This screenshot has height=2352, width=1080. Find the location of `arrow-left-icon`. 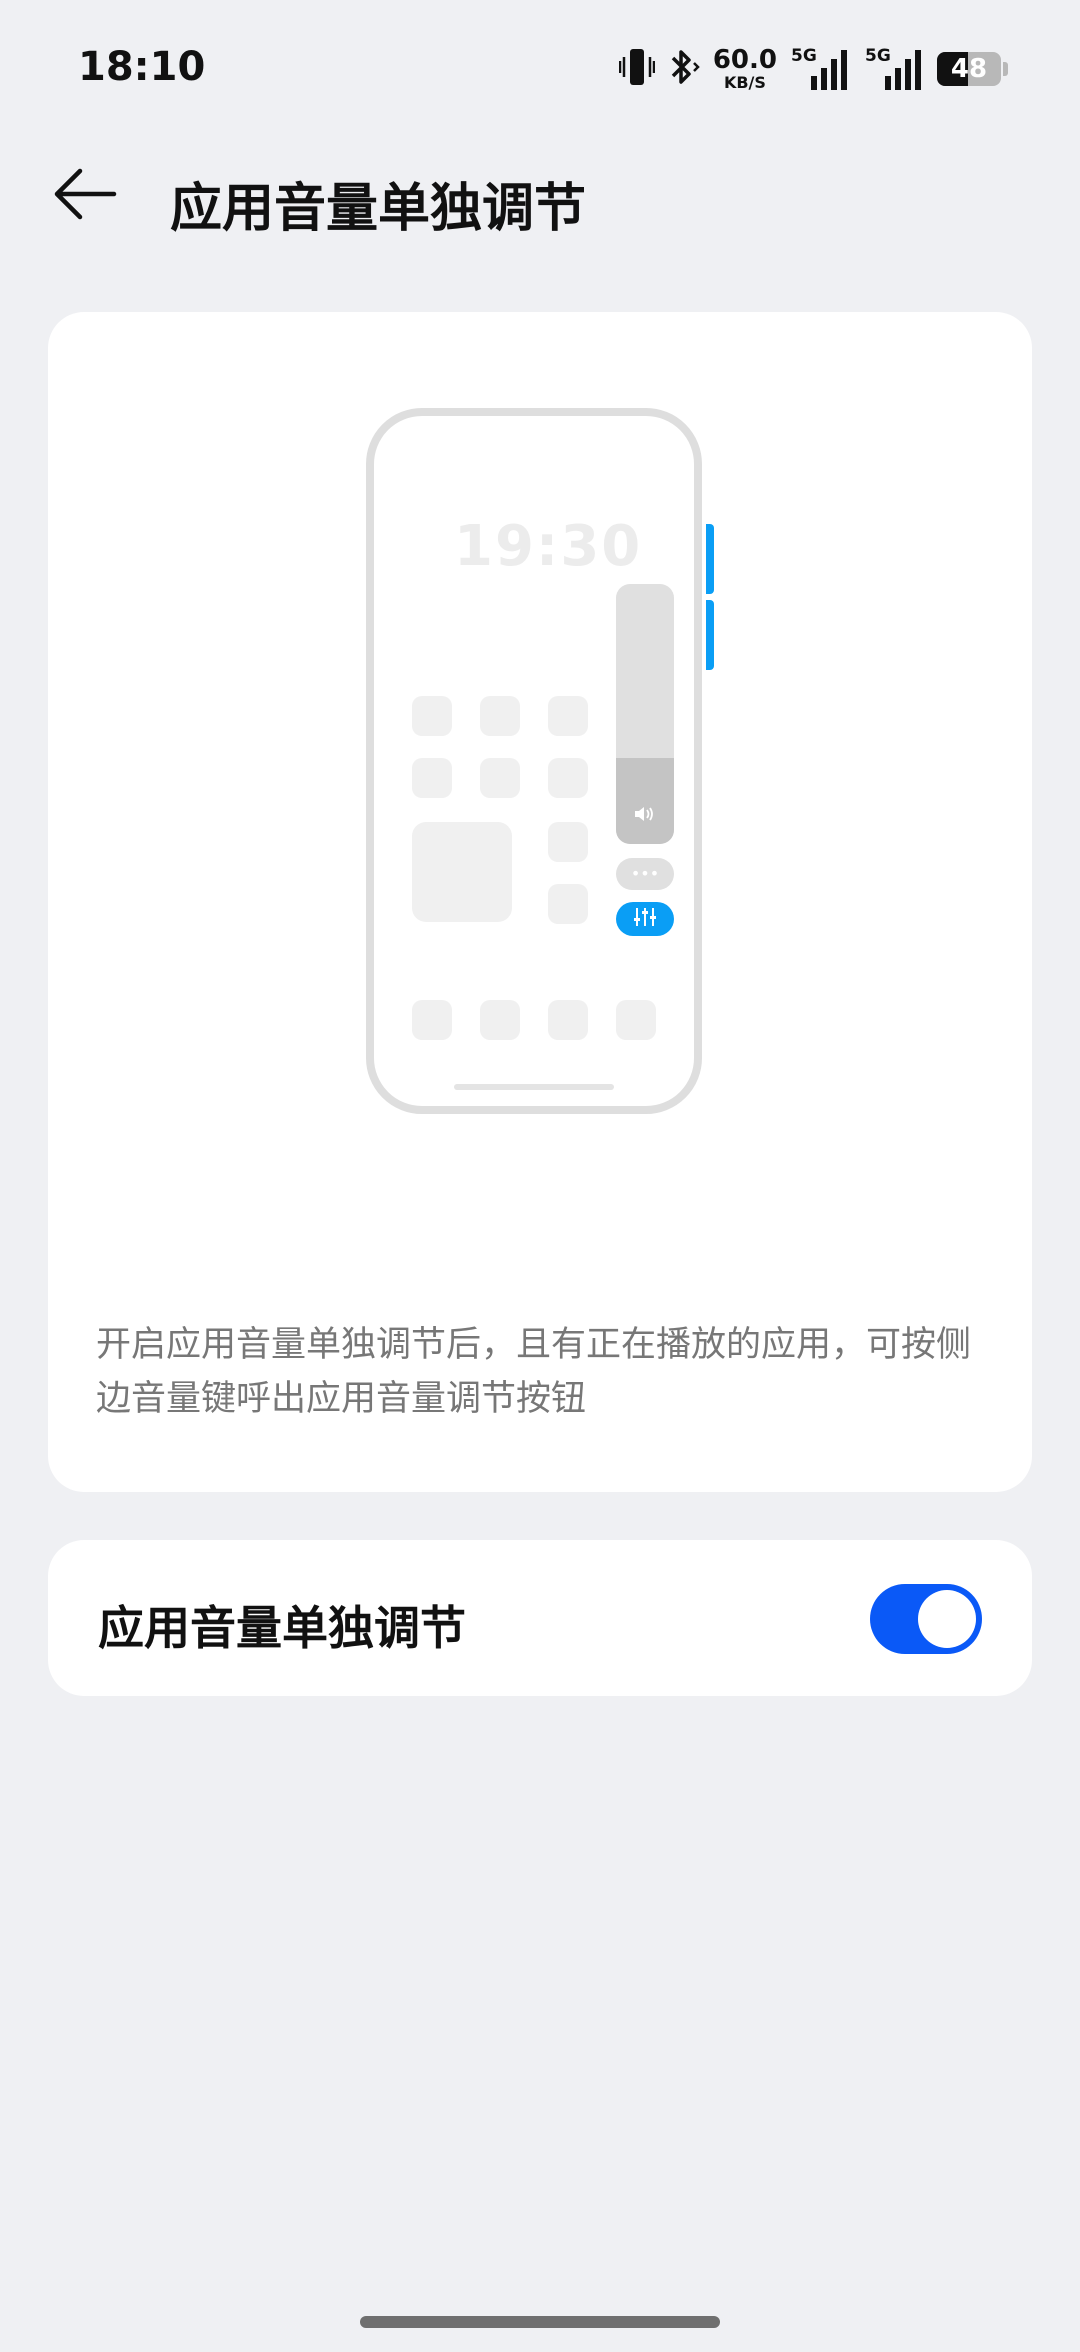

arrow-left-icon is located at coordinates (85, 196).